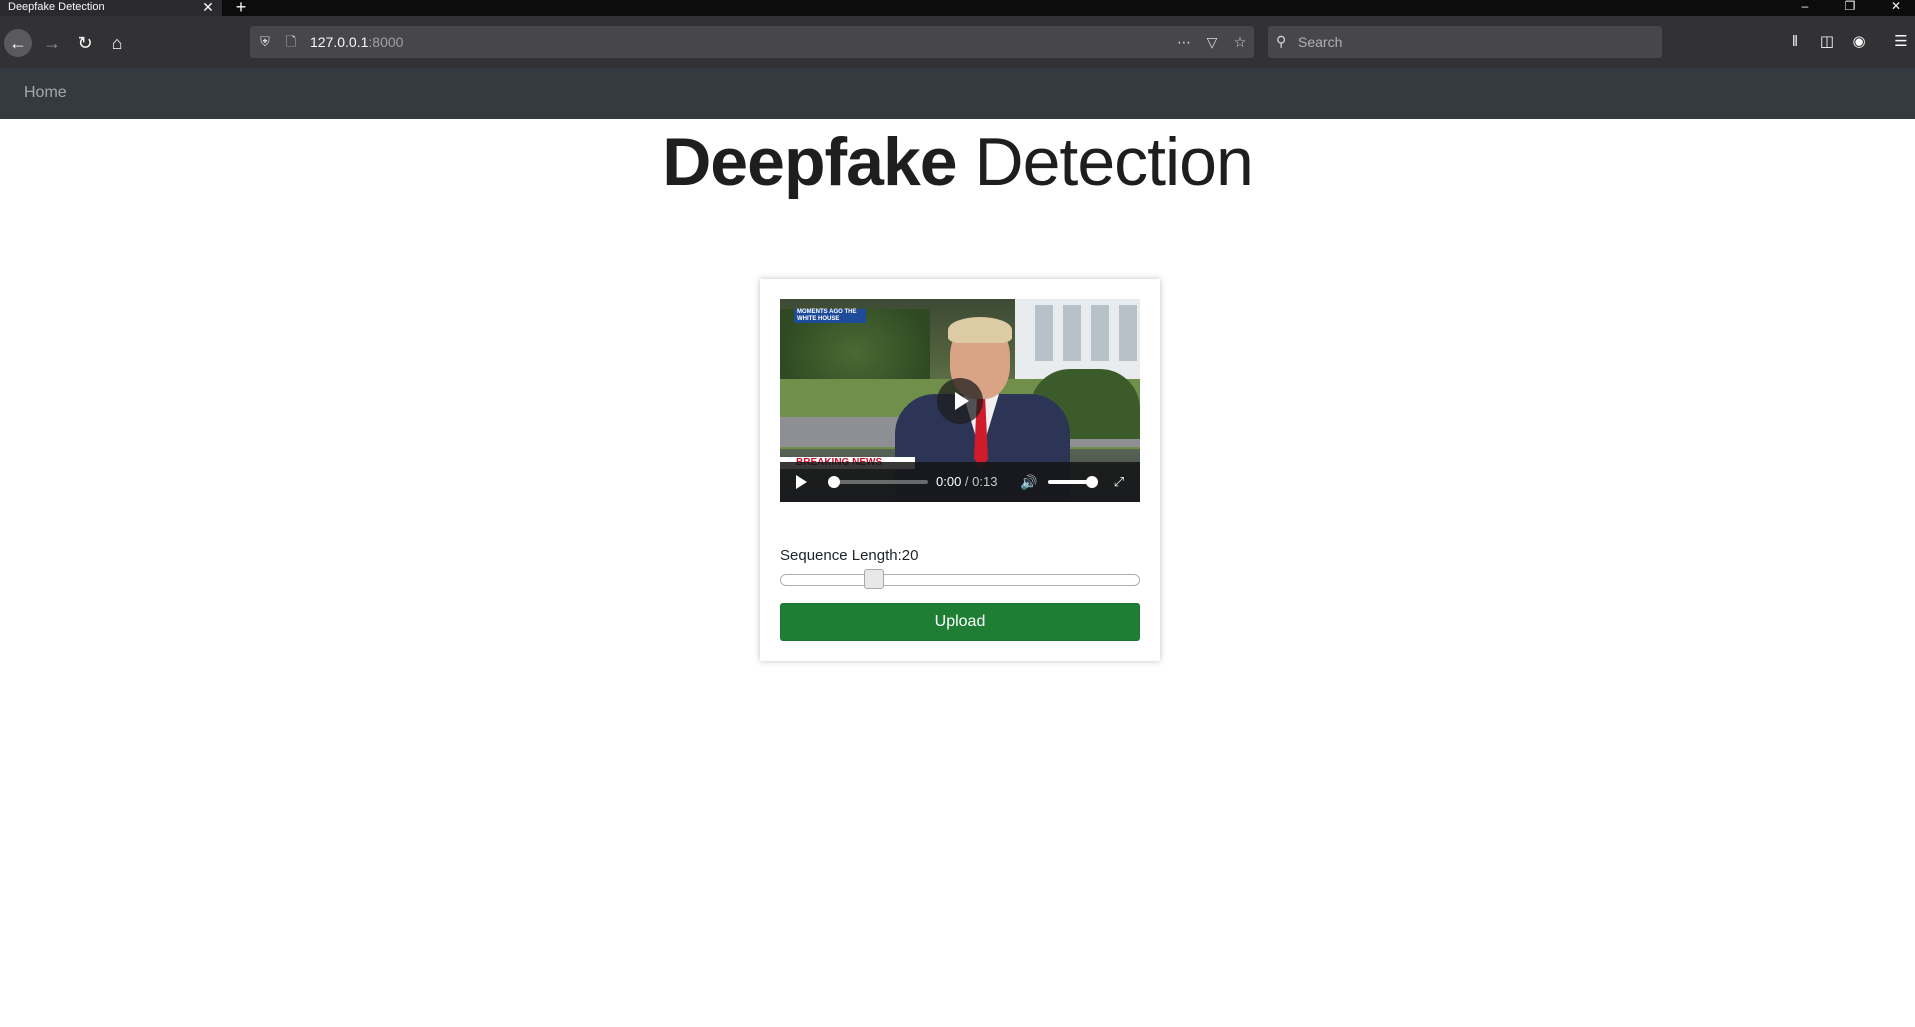  Describe the element at coordinates (117, 43) in the screenshot. I see `home-icon: ⌂` at that location.